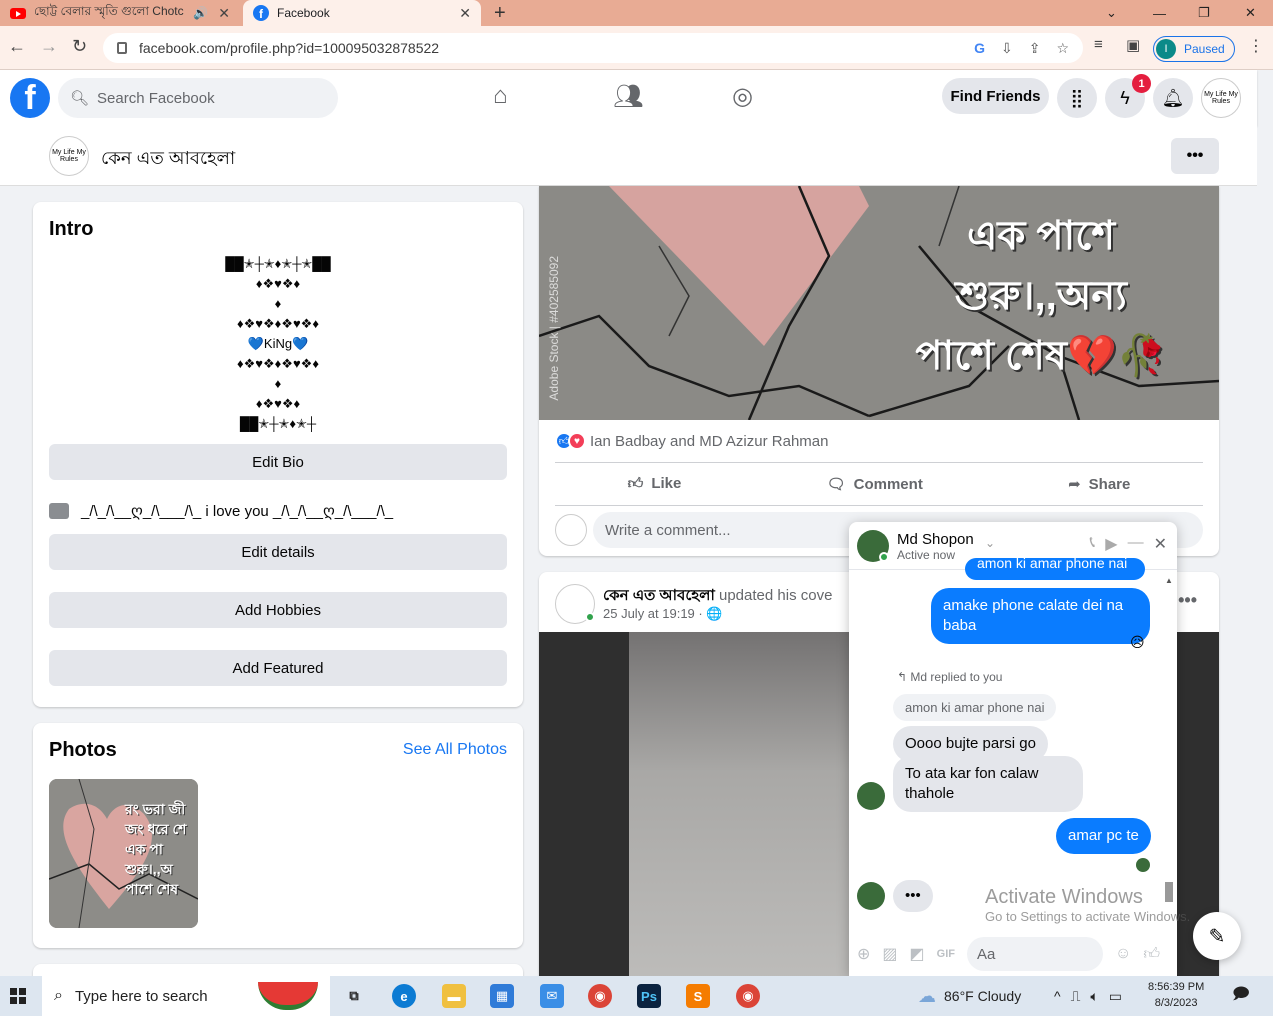  Describe the element at coordinates (454, 996) in the screenshot. I see `file-explorer-icon: ▬` at that location.